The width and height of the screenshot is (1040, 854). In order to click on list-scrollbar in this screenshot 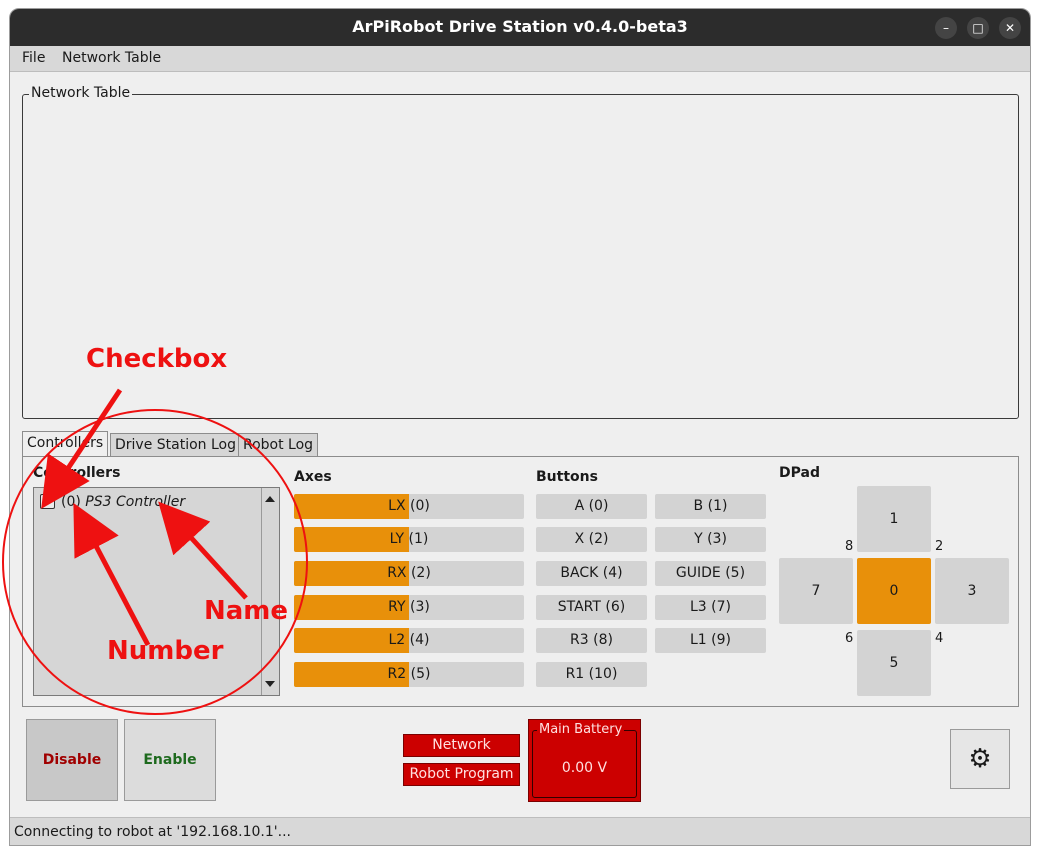, I will do `click(270, 591)`.